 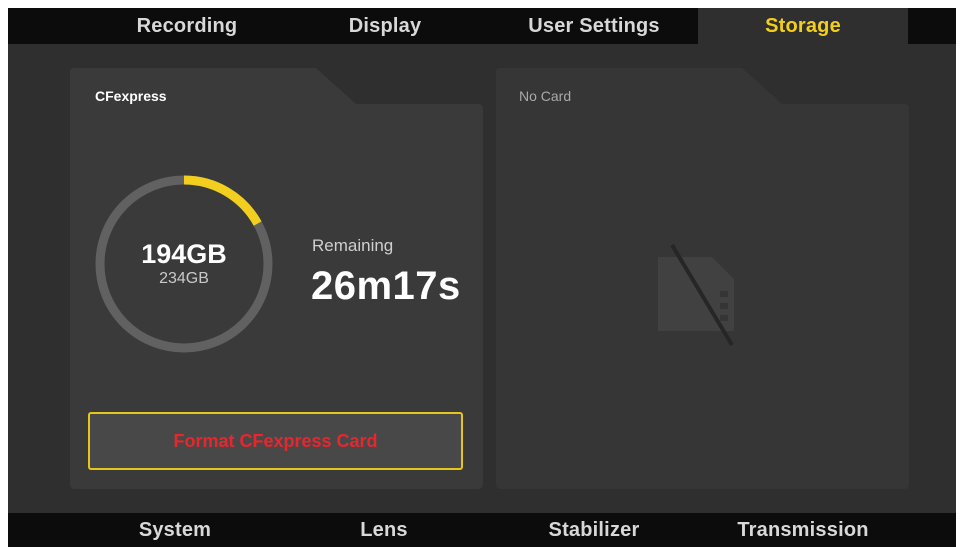 What do you see at coordinates (594, 26) in the screenshot?
I see `tab-user-settings: User Settings` at bounding box center [594, 26].